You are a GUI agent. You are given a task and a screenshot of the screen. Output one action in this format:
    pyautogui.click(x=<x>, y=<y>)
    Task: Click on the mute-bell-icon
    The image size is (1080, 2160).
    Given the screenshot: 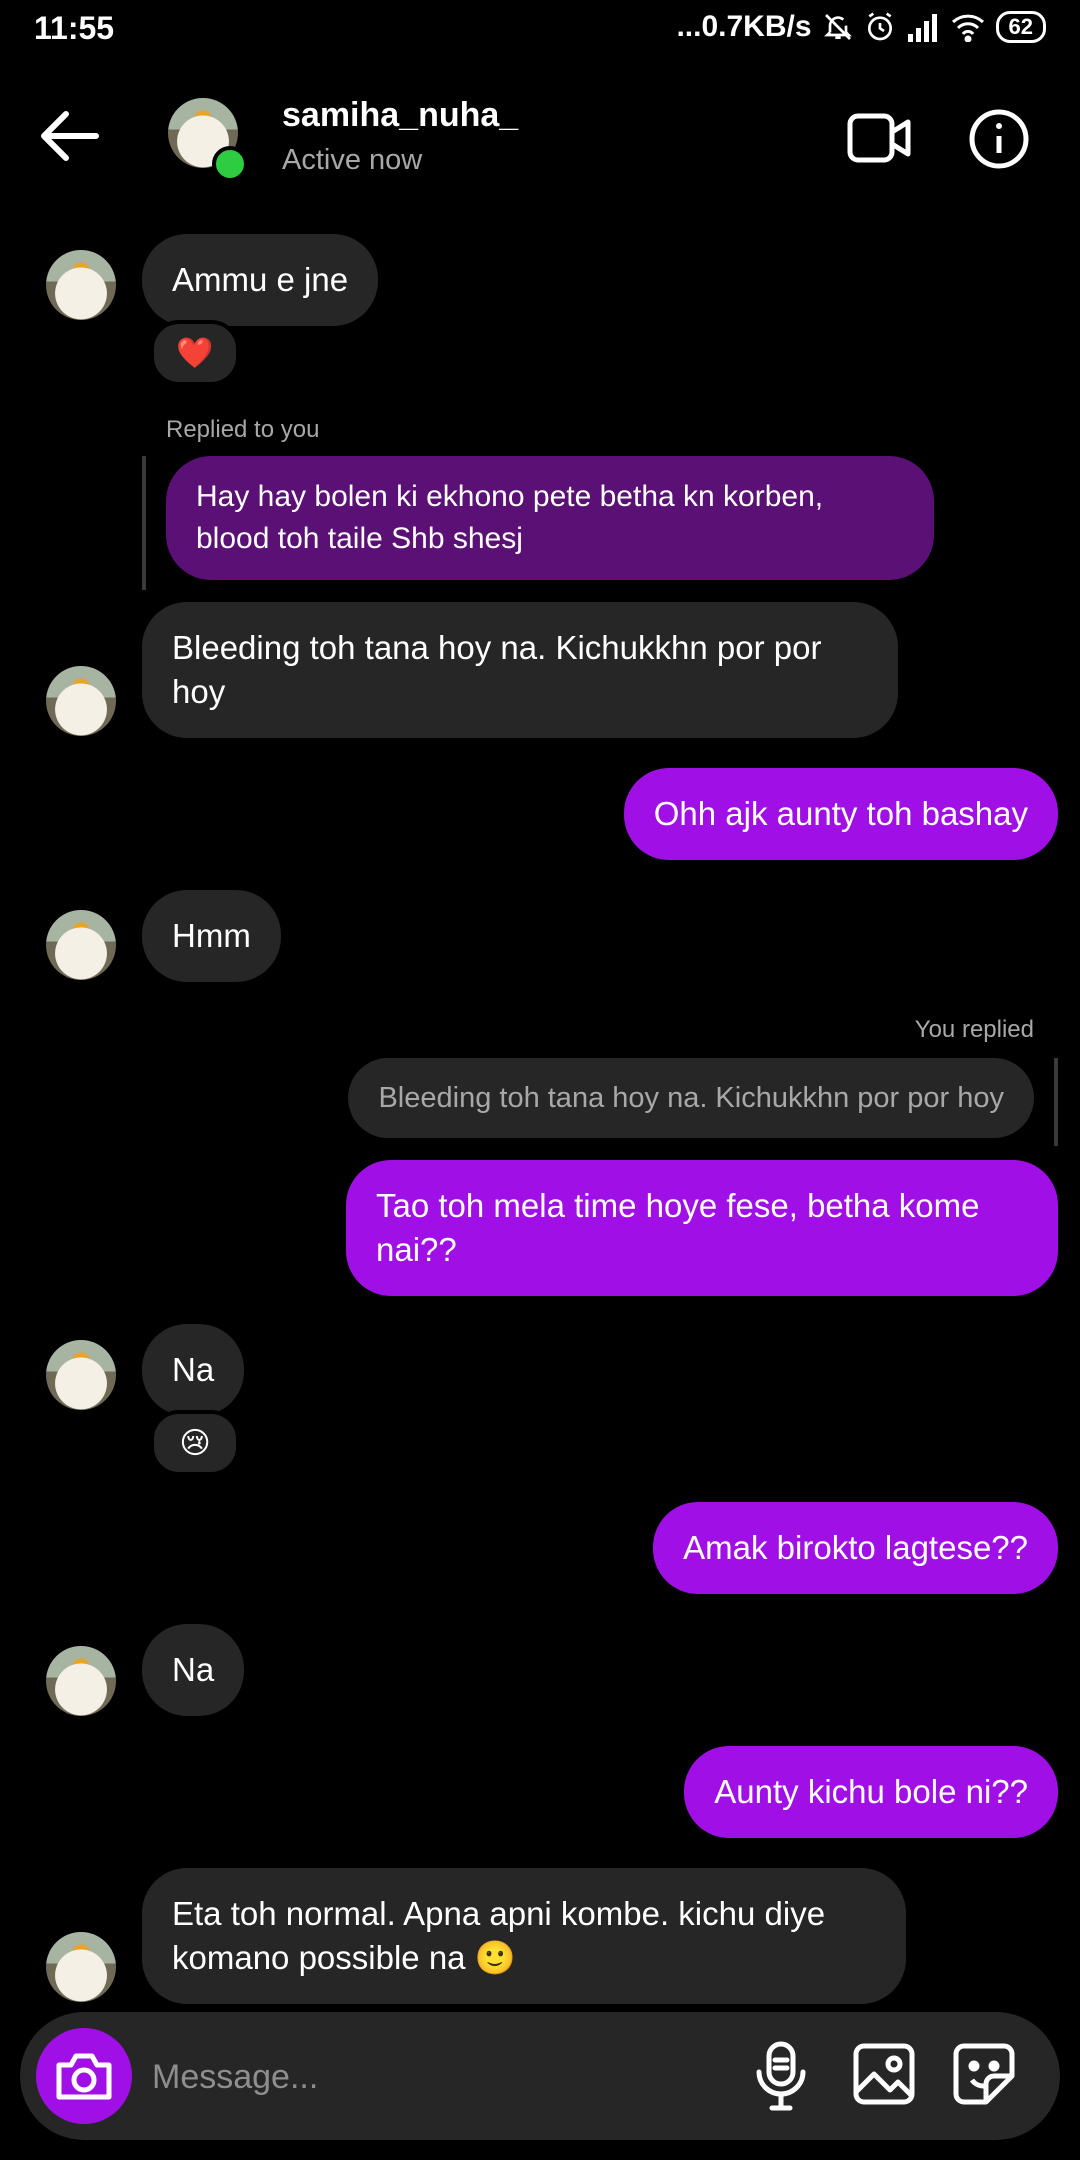 What is the action you would take?
    pyautogui.click(x=837, y=27)
    